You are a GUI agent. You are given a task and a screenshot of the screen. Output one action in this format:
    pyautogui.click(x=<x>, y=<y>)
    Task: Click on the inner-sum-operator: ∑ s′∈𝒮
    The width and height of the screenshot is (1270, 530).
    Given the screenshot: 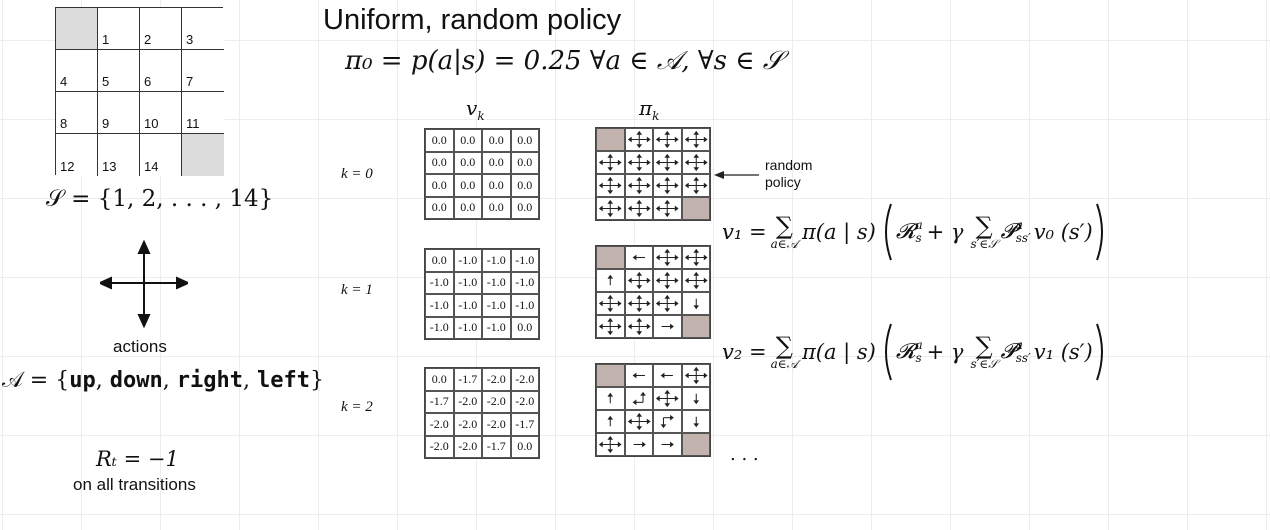 What is the action you would take?
    pyautogui.click(x=984, y=351)
    